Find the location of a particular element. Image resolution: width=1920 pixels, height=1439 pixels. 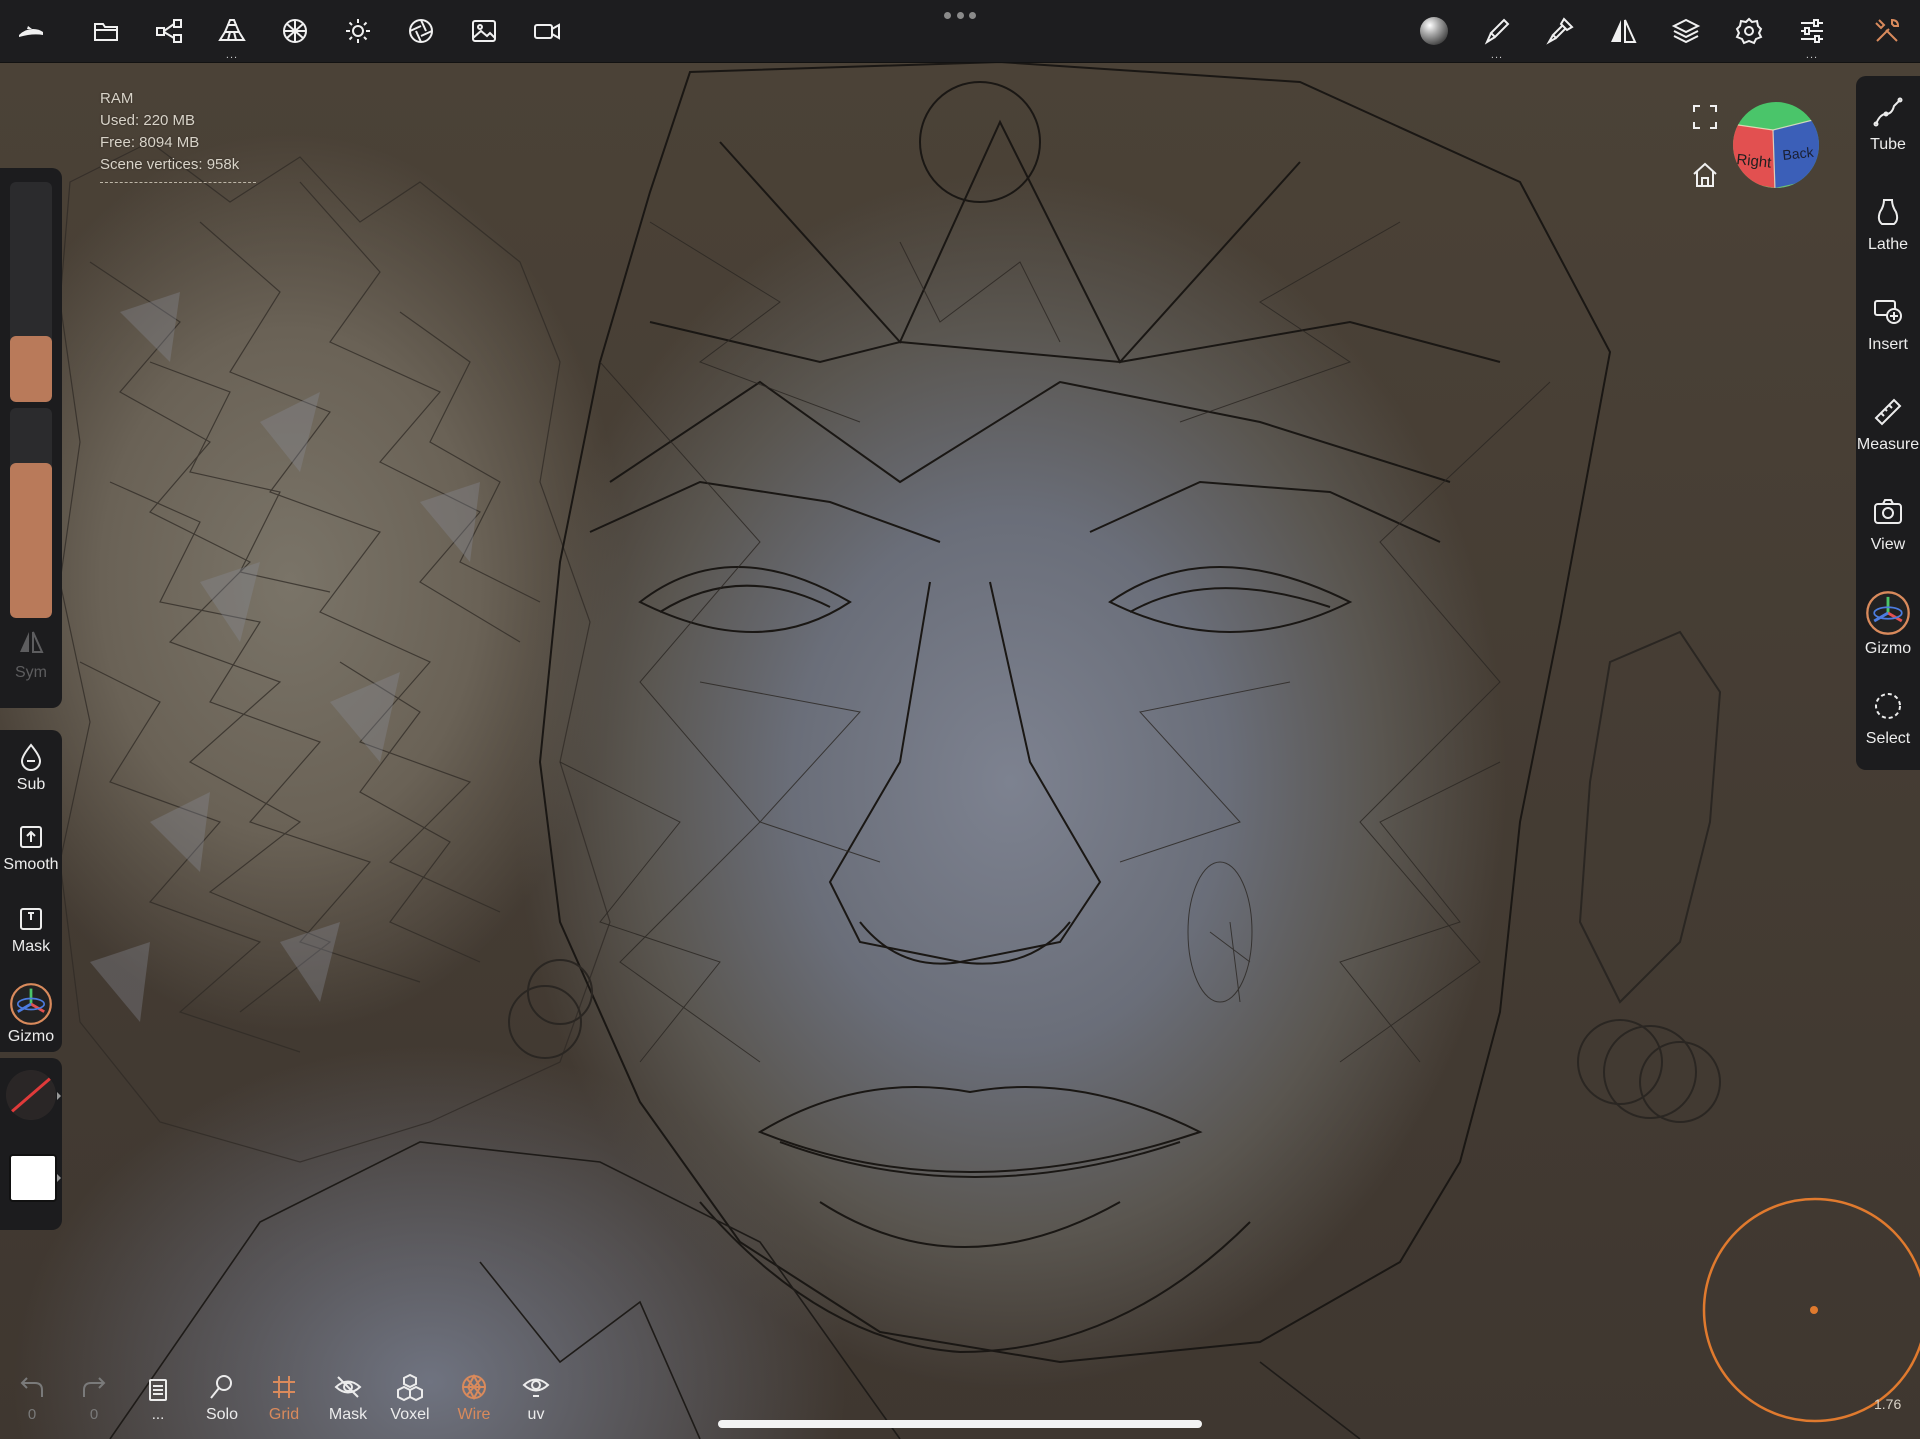

redo-count: 0 is located at coordinates (94, 1414).